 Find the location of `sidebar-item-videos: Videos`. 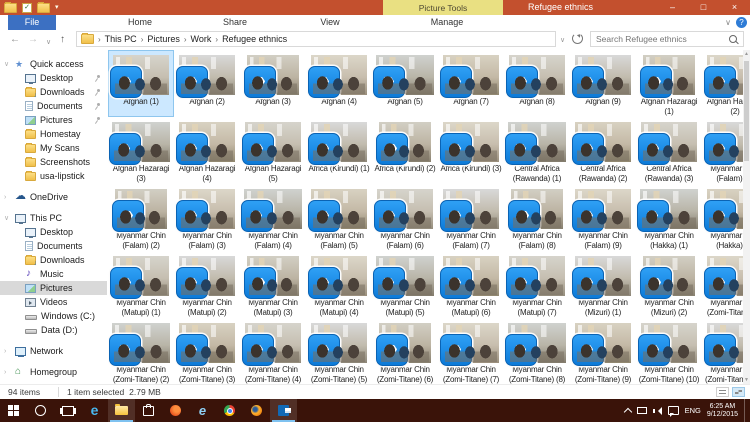

sidebar-item-videos: Videos is located at coordinates (53, 302).